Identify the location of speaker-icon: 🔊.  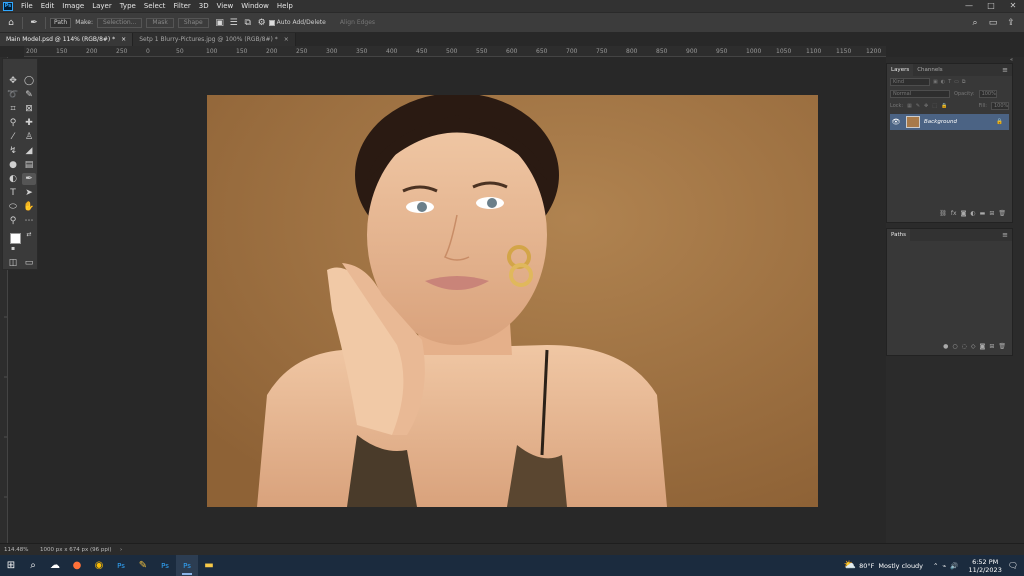
(954, 566).